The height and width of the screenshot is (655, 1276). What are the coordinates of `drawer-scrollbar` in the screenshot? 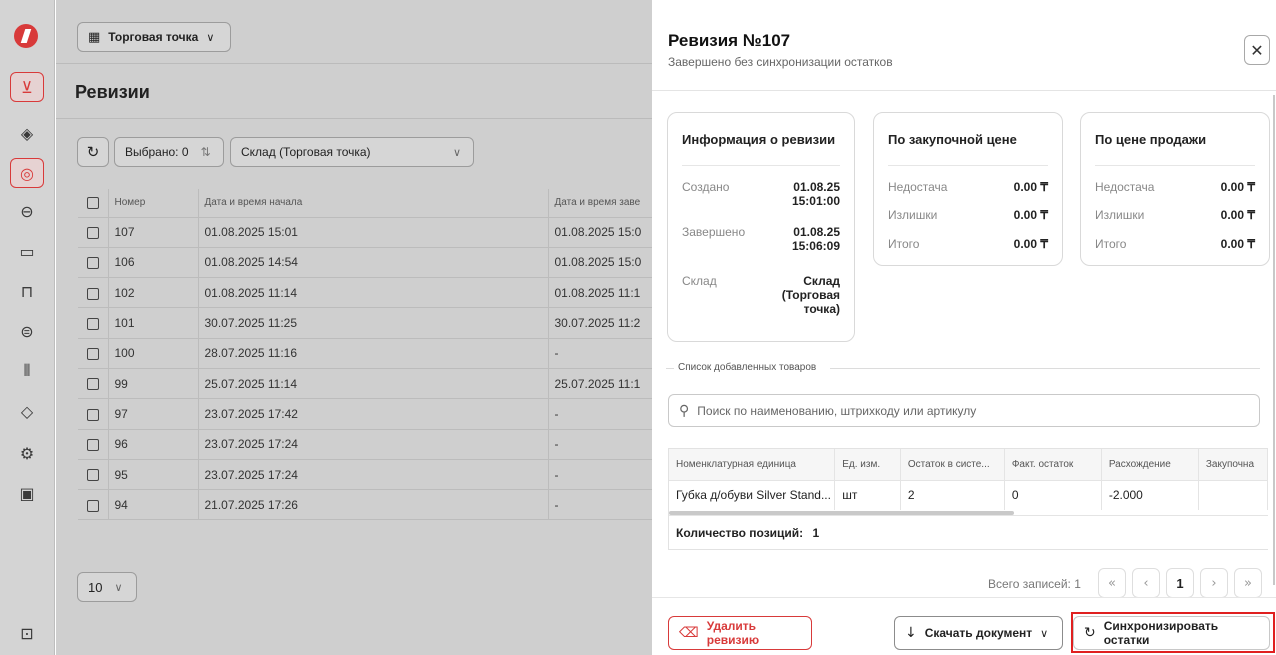 It's located at (1274, 340).